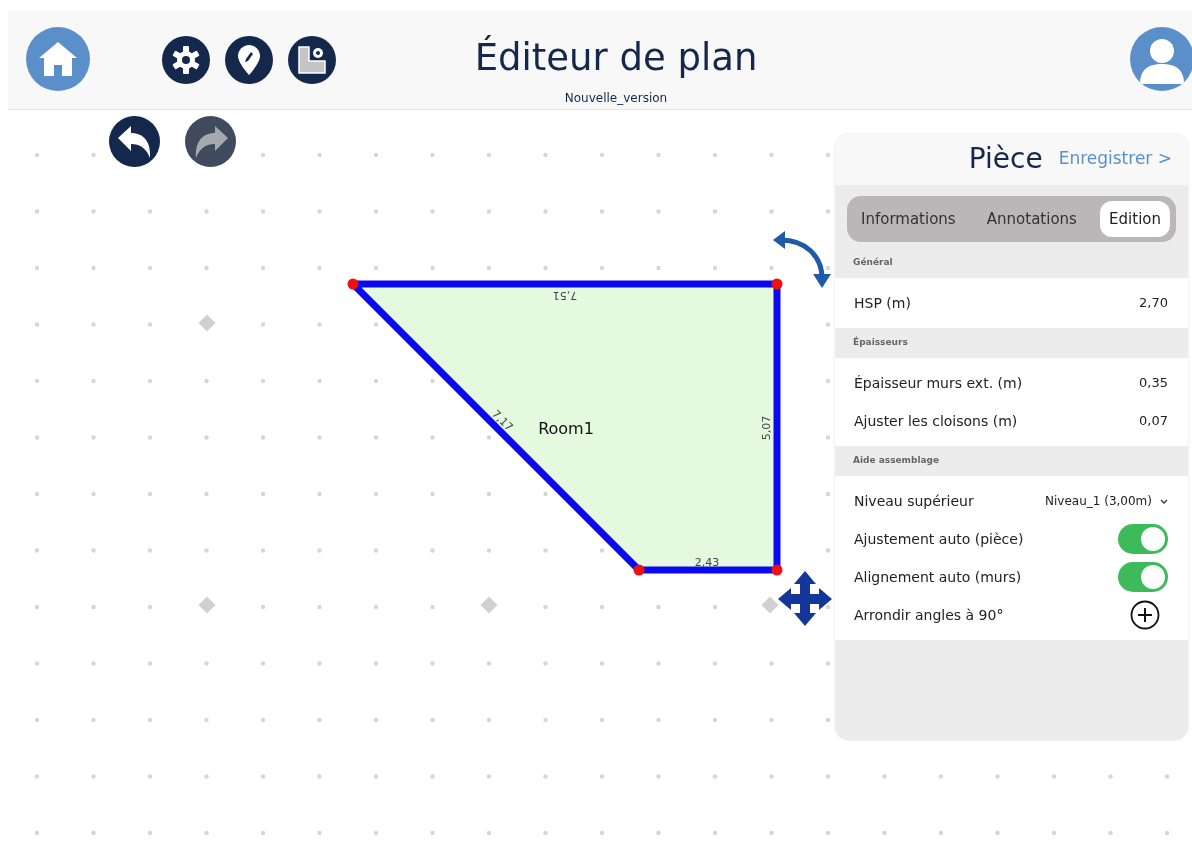  I want to click on undo-button, so click(134, 141).